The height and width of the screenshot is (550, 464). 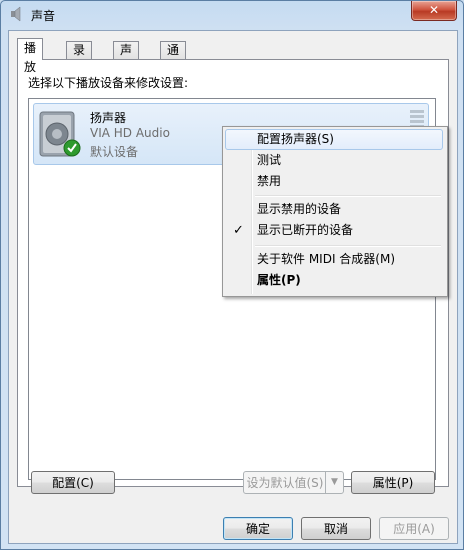 What do you see at coordinates (232, 15) in the screenshot?
I see `title-bar: 声音 ✕` at bounding box center [232, 15].